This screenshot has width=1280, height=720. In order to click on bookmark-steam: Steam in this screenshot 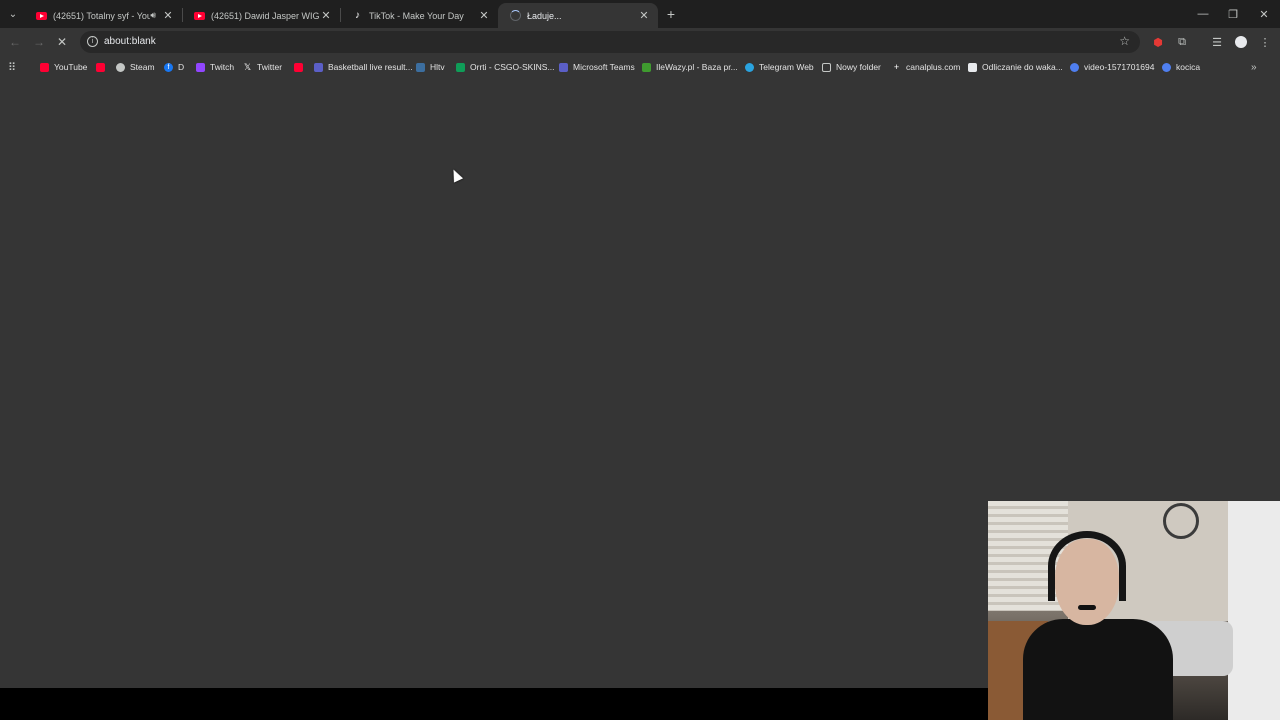, I will do `click(135, 67)`.